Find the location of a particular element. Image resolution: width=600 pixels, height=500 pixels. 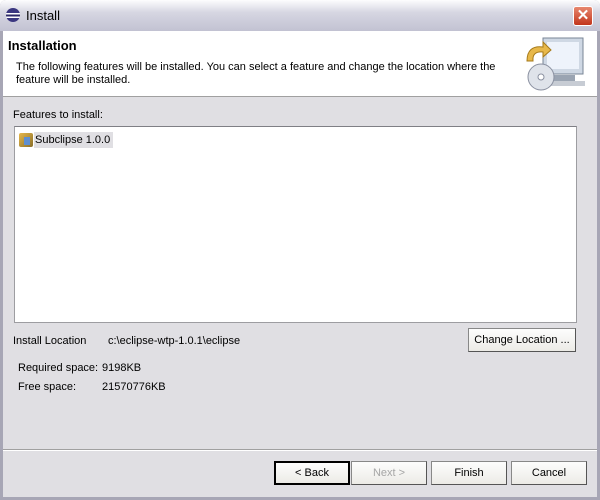

install-computer-icon is located at coordinates (555, 64).